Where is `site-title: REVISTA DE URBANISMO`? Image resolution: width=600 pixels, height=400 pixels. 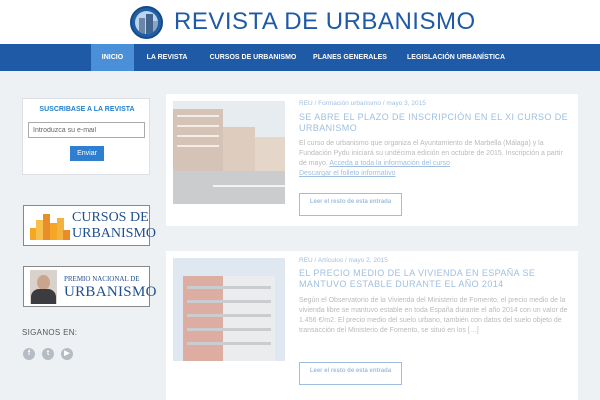
site-title: REVISTA DE URBANISMO is located at coordinates (325, 22).